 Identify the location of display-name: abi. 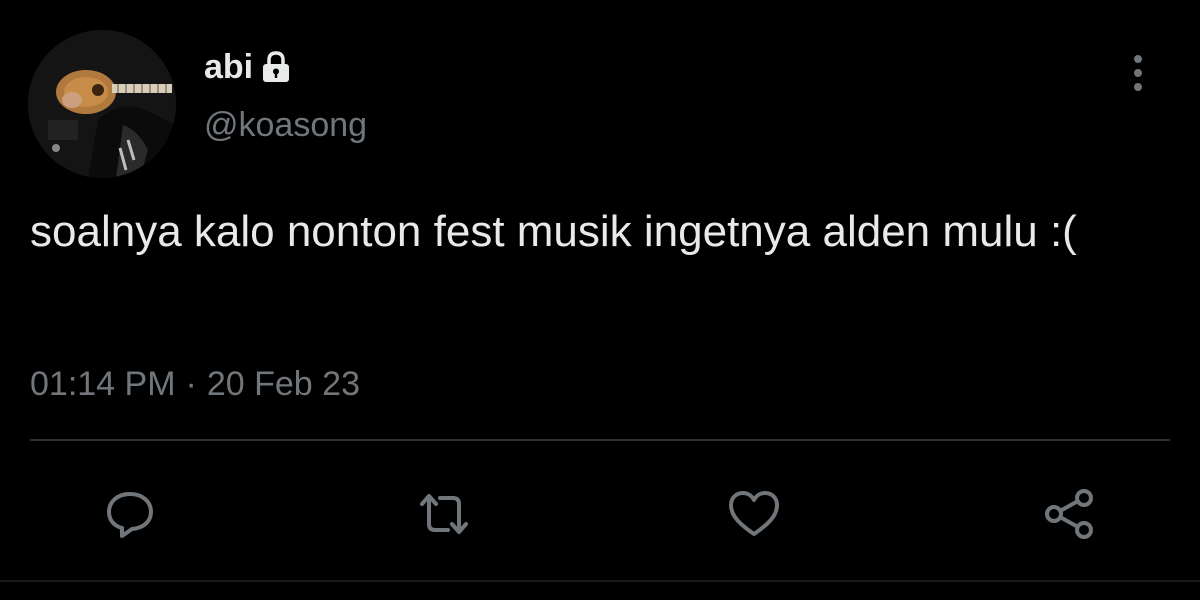
(228, 67).